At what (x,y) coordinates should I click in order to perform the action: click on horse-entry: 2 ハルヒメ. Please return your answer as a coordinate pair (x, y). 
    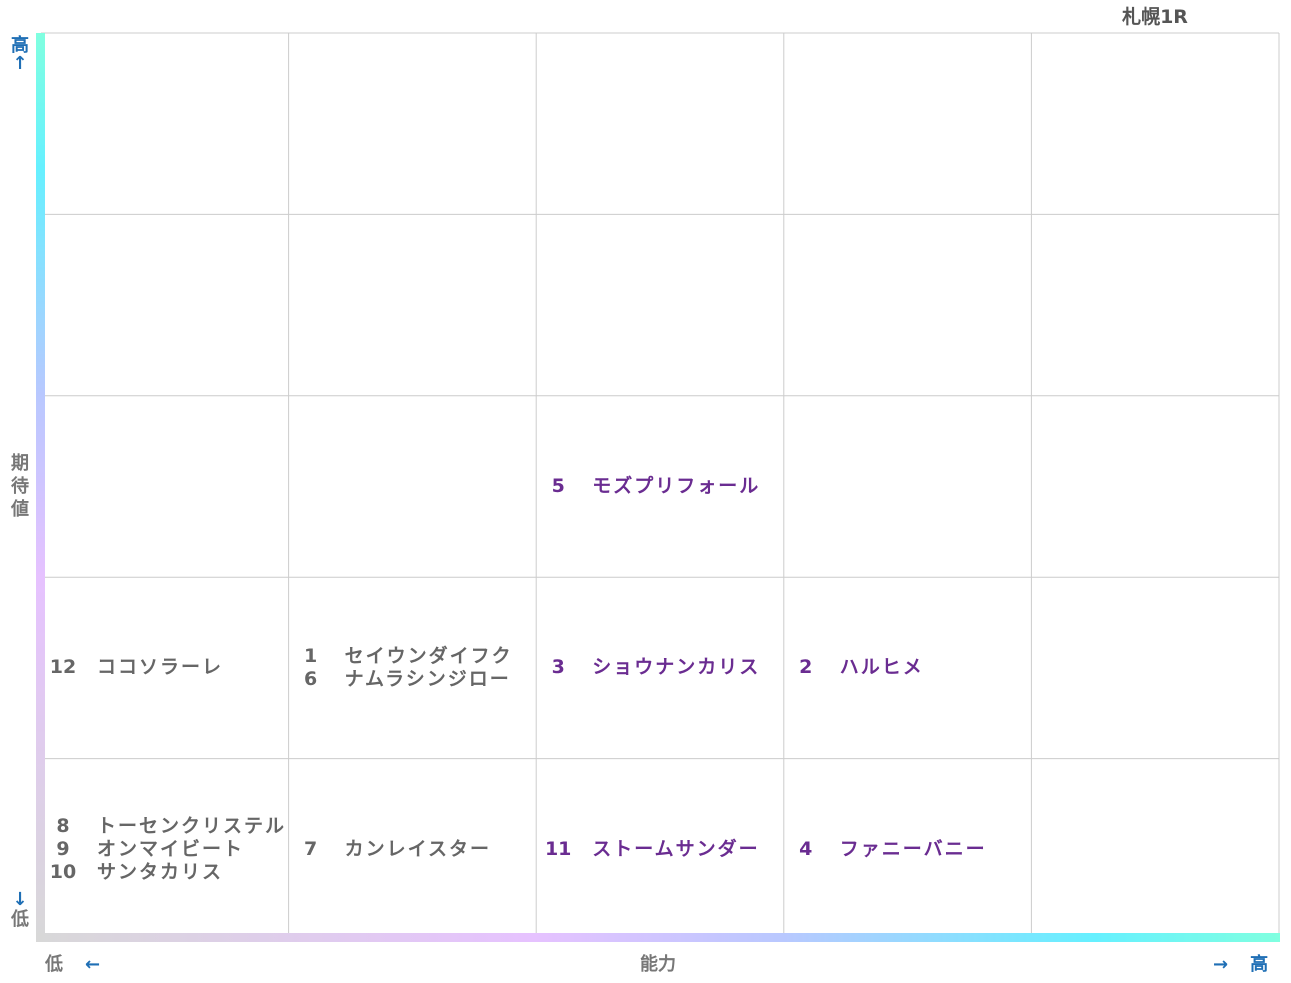
    Looking at the image, I should click on (858, 667).